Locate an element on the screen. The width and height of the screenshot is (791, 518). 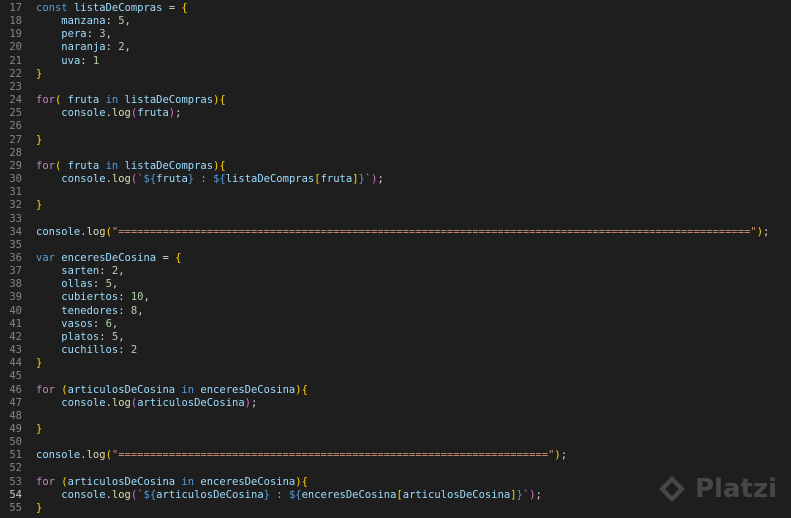
code-line: 43 cuchillos: 2 is located at coordinates (395, 350).